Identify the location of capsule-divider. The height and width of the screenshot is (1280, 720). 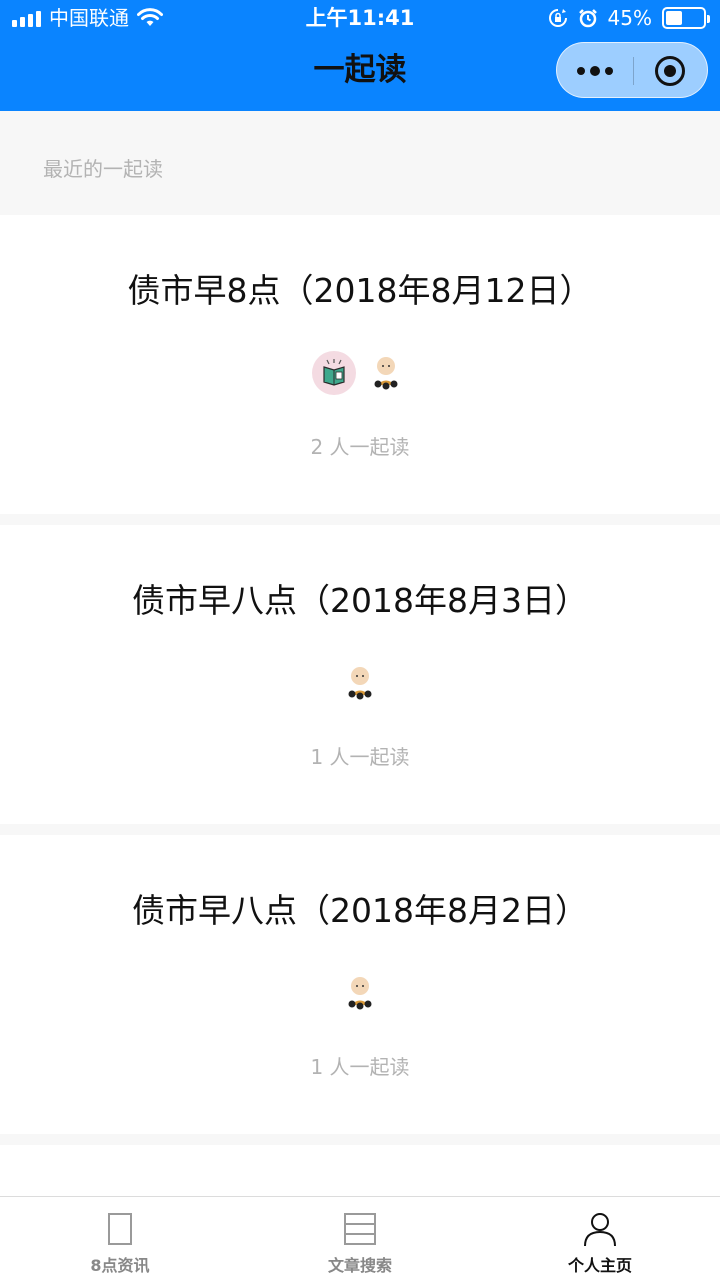
(633, 71).